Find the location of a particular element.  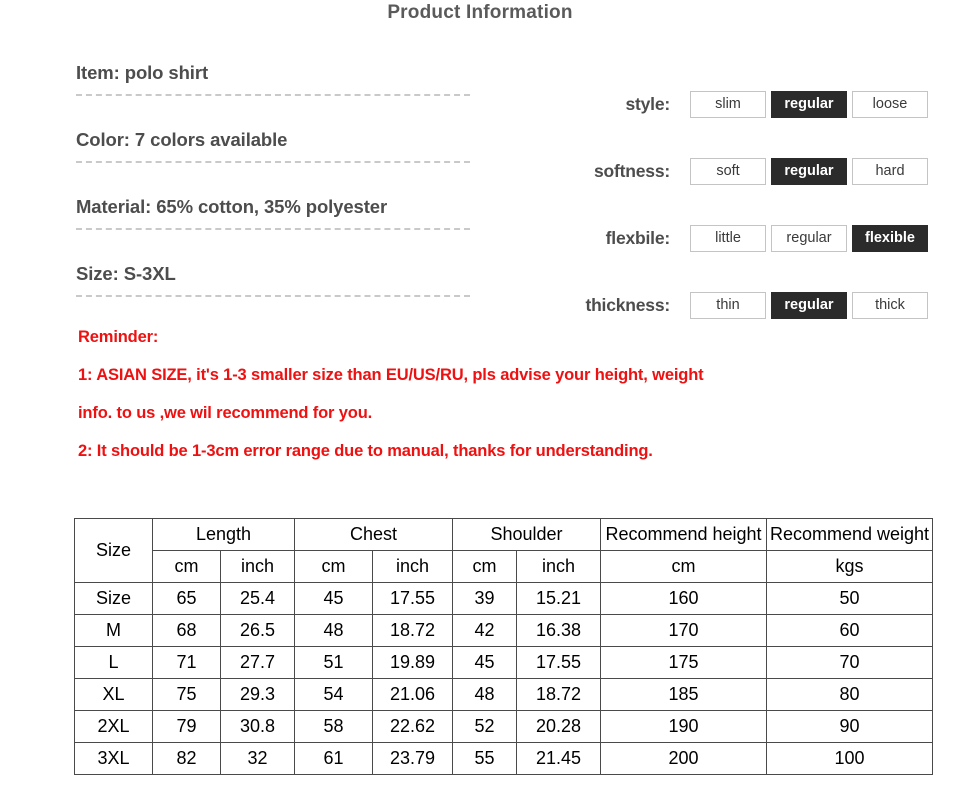

attribute-options-style: slim regular loose is located at coordinates (809, 104).